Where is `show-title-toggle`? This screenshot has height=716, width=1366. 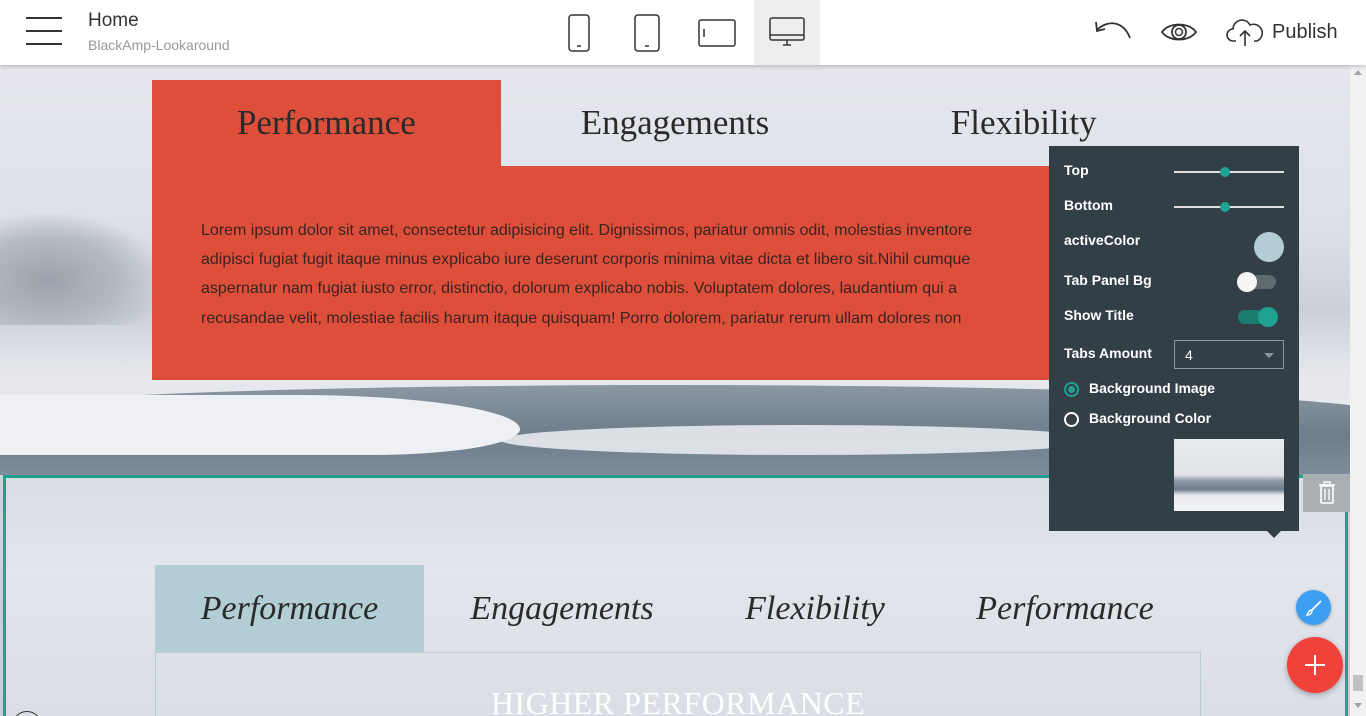 show-title-toggle is located at coordinates (1258, 317).